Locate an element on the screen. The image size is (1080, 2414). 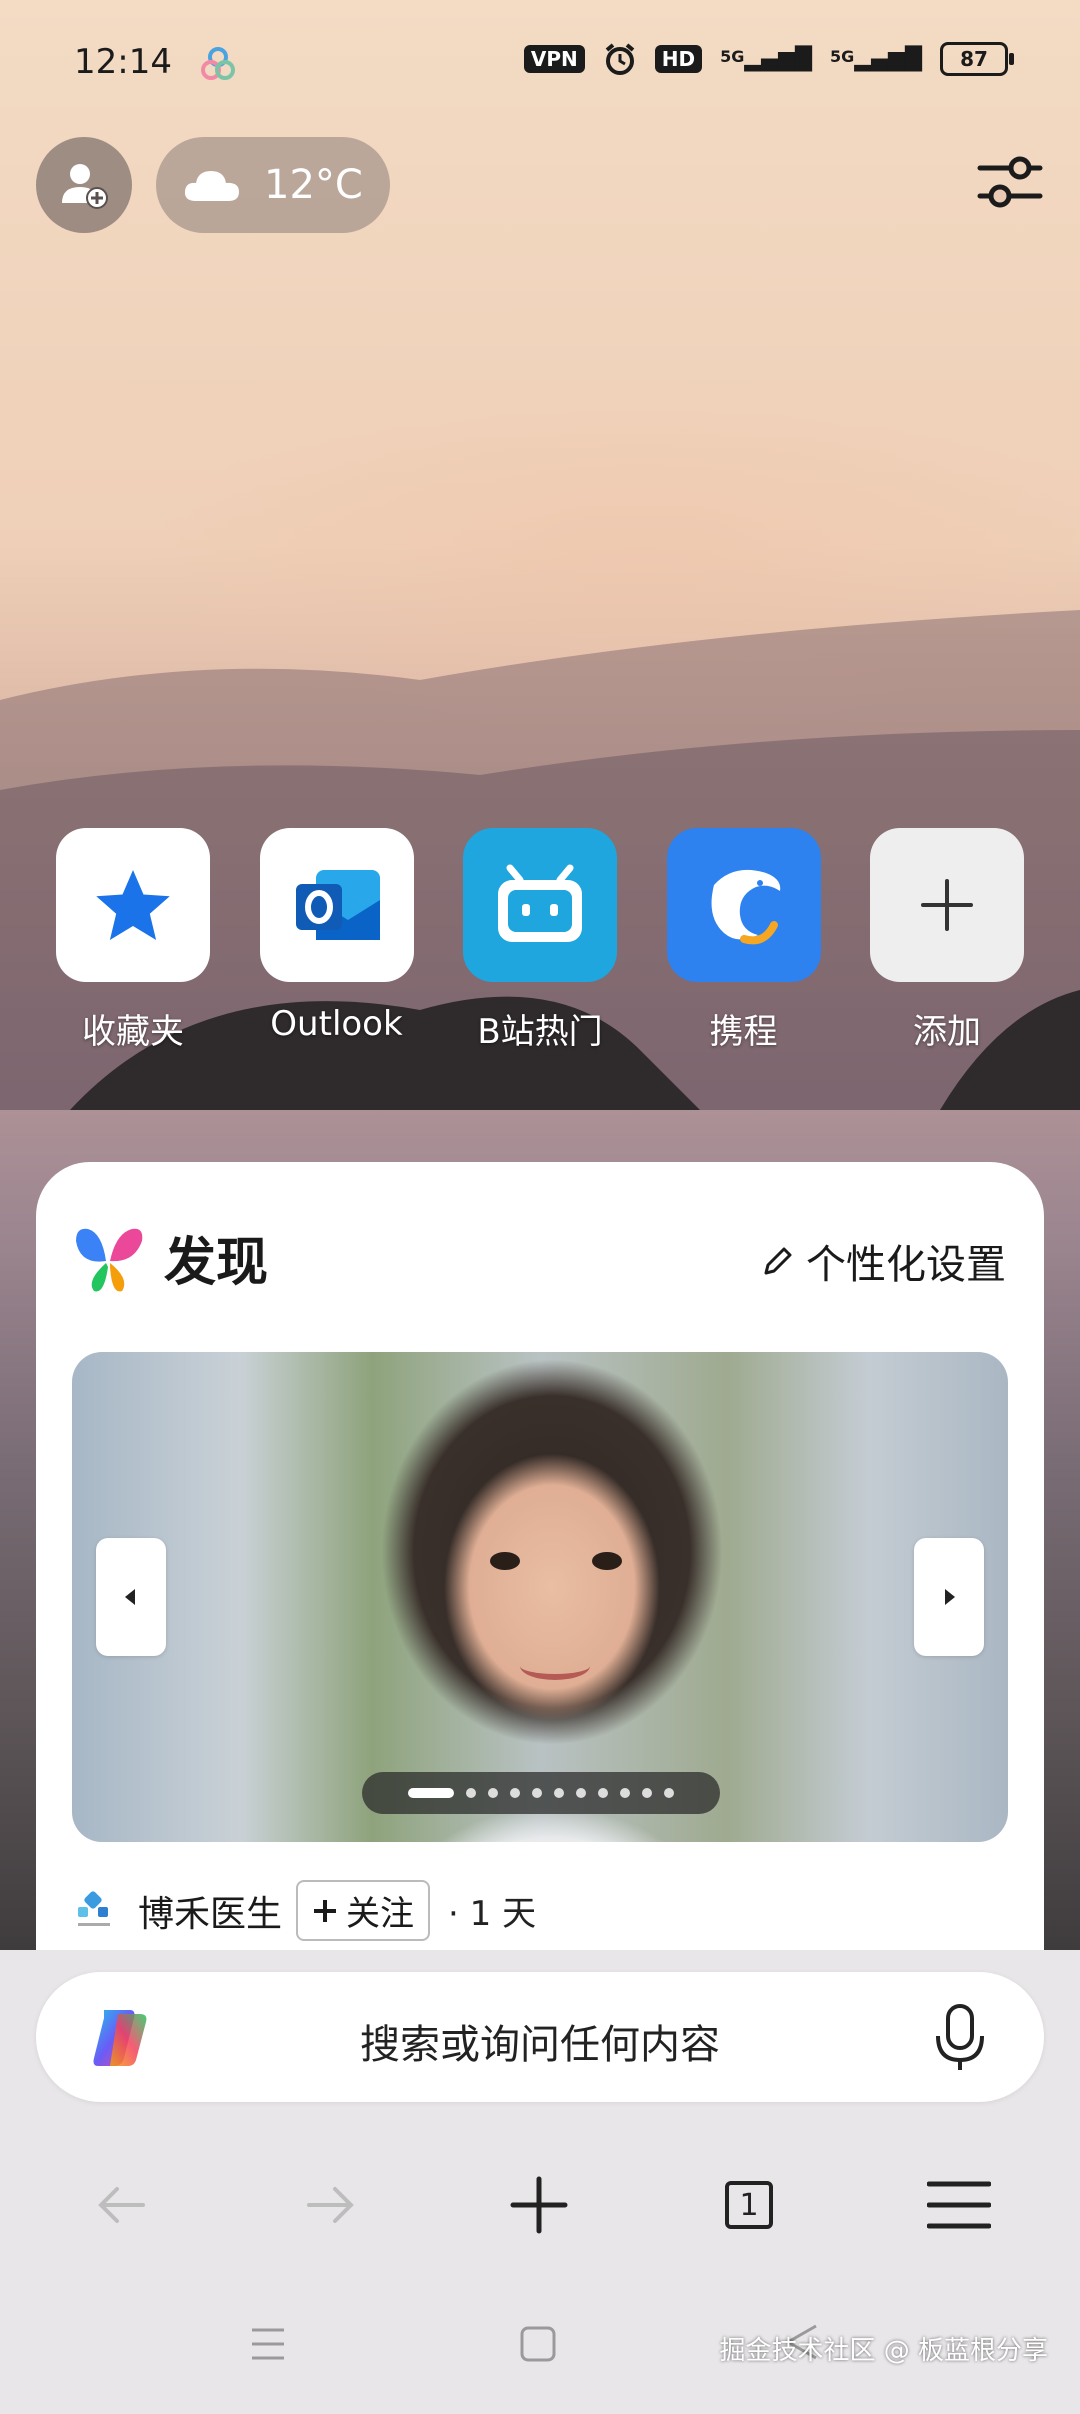
hamburger-menu-icon is located at coordinates (959, 2205).